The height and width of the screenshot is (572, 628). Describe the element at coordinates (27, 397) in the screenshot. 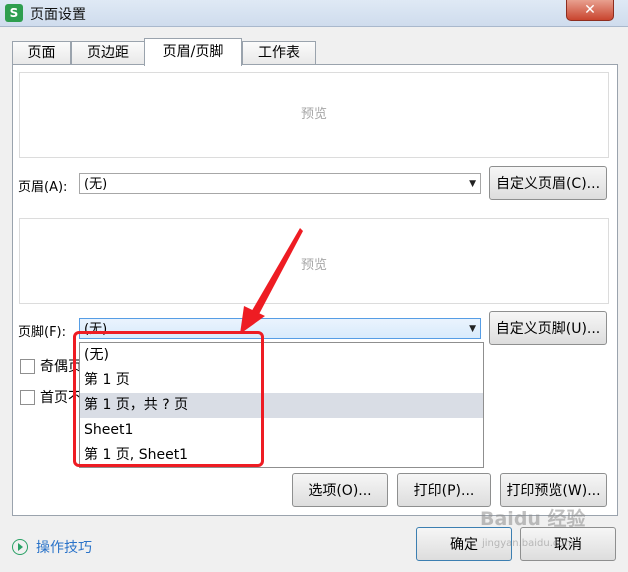

I see `first-page-checkbox` at that location.